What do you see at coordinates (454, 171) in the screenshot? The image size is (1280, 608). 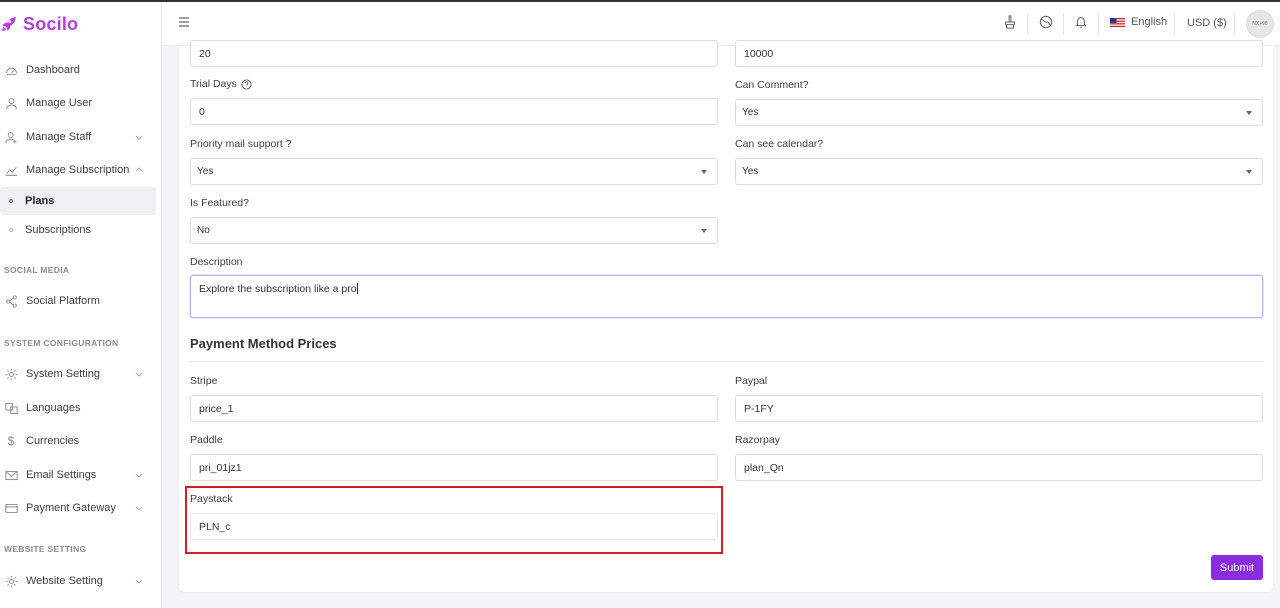 I see `priority-mail-select: Yes` at bounding box center [454, 171].